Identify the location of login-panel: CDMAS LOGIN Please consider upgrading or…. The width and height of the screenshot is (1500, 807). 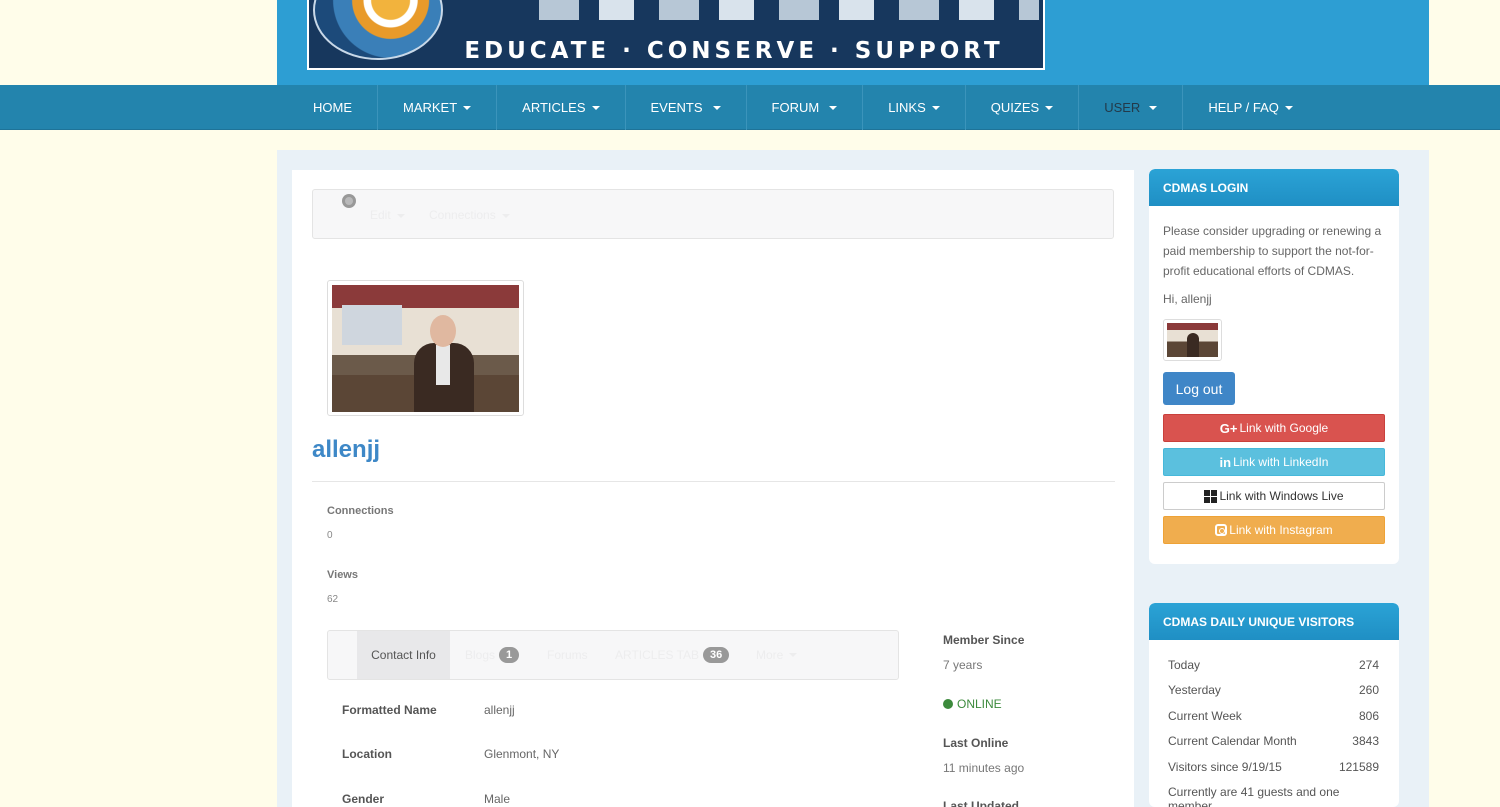
(1274, 366).